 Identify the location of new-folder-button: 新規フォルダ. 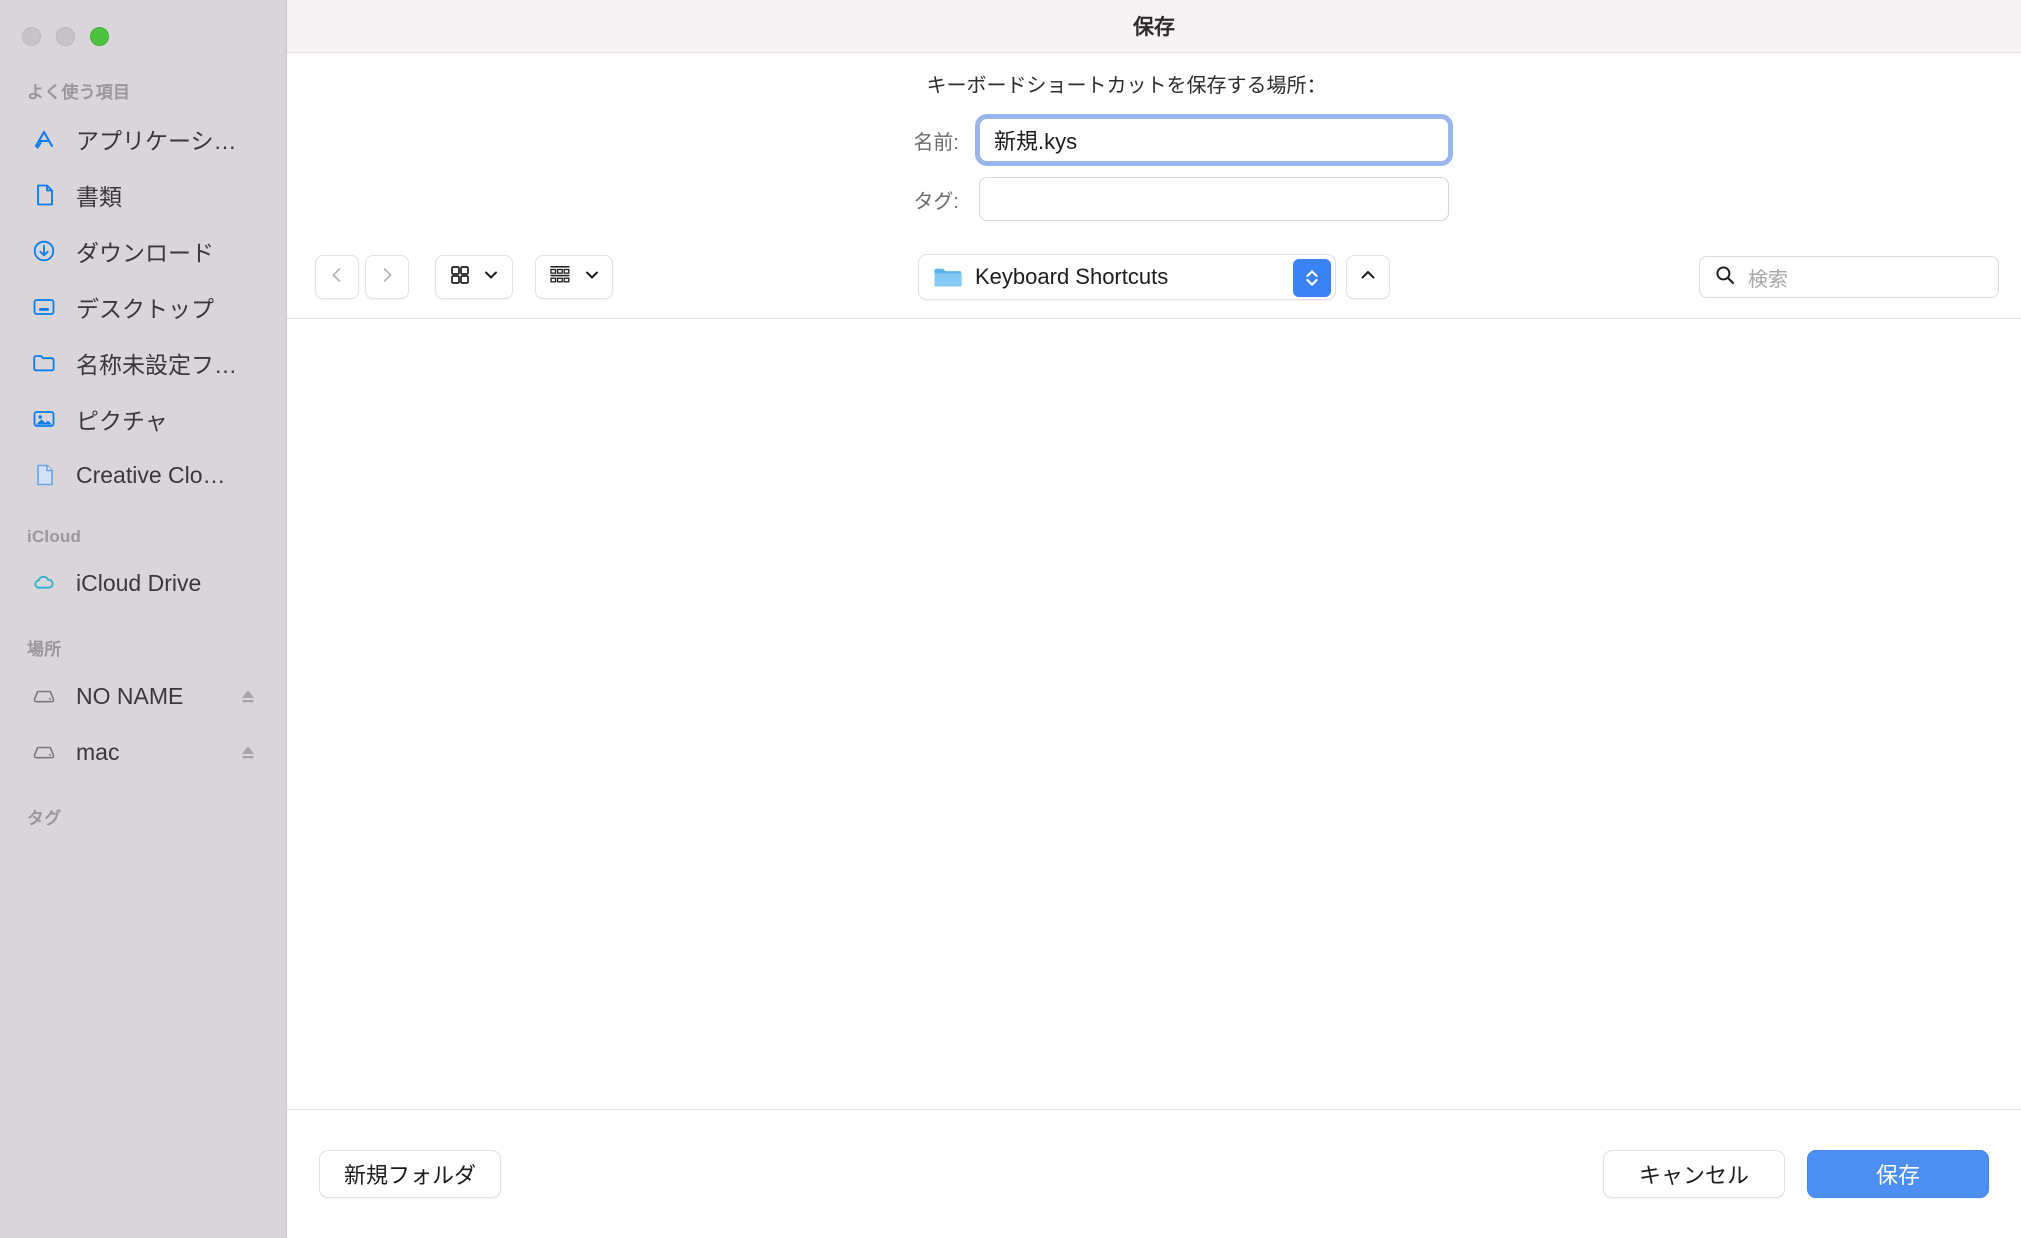
(410, 1174).